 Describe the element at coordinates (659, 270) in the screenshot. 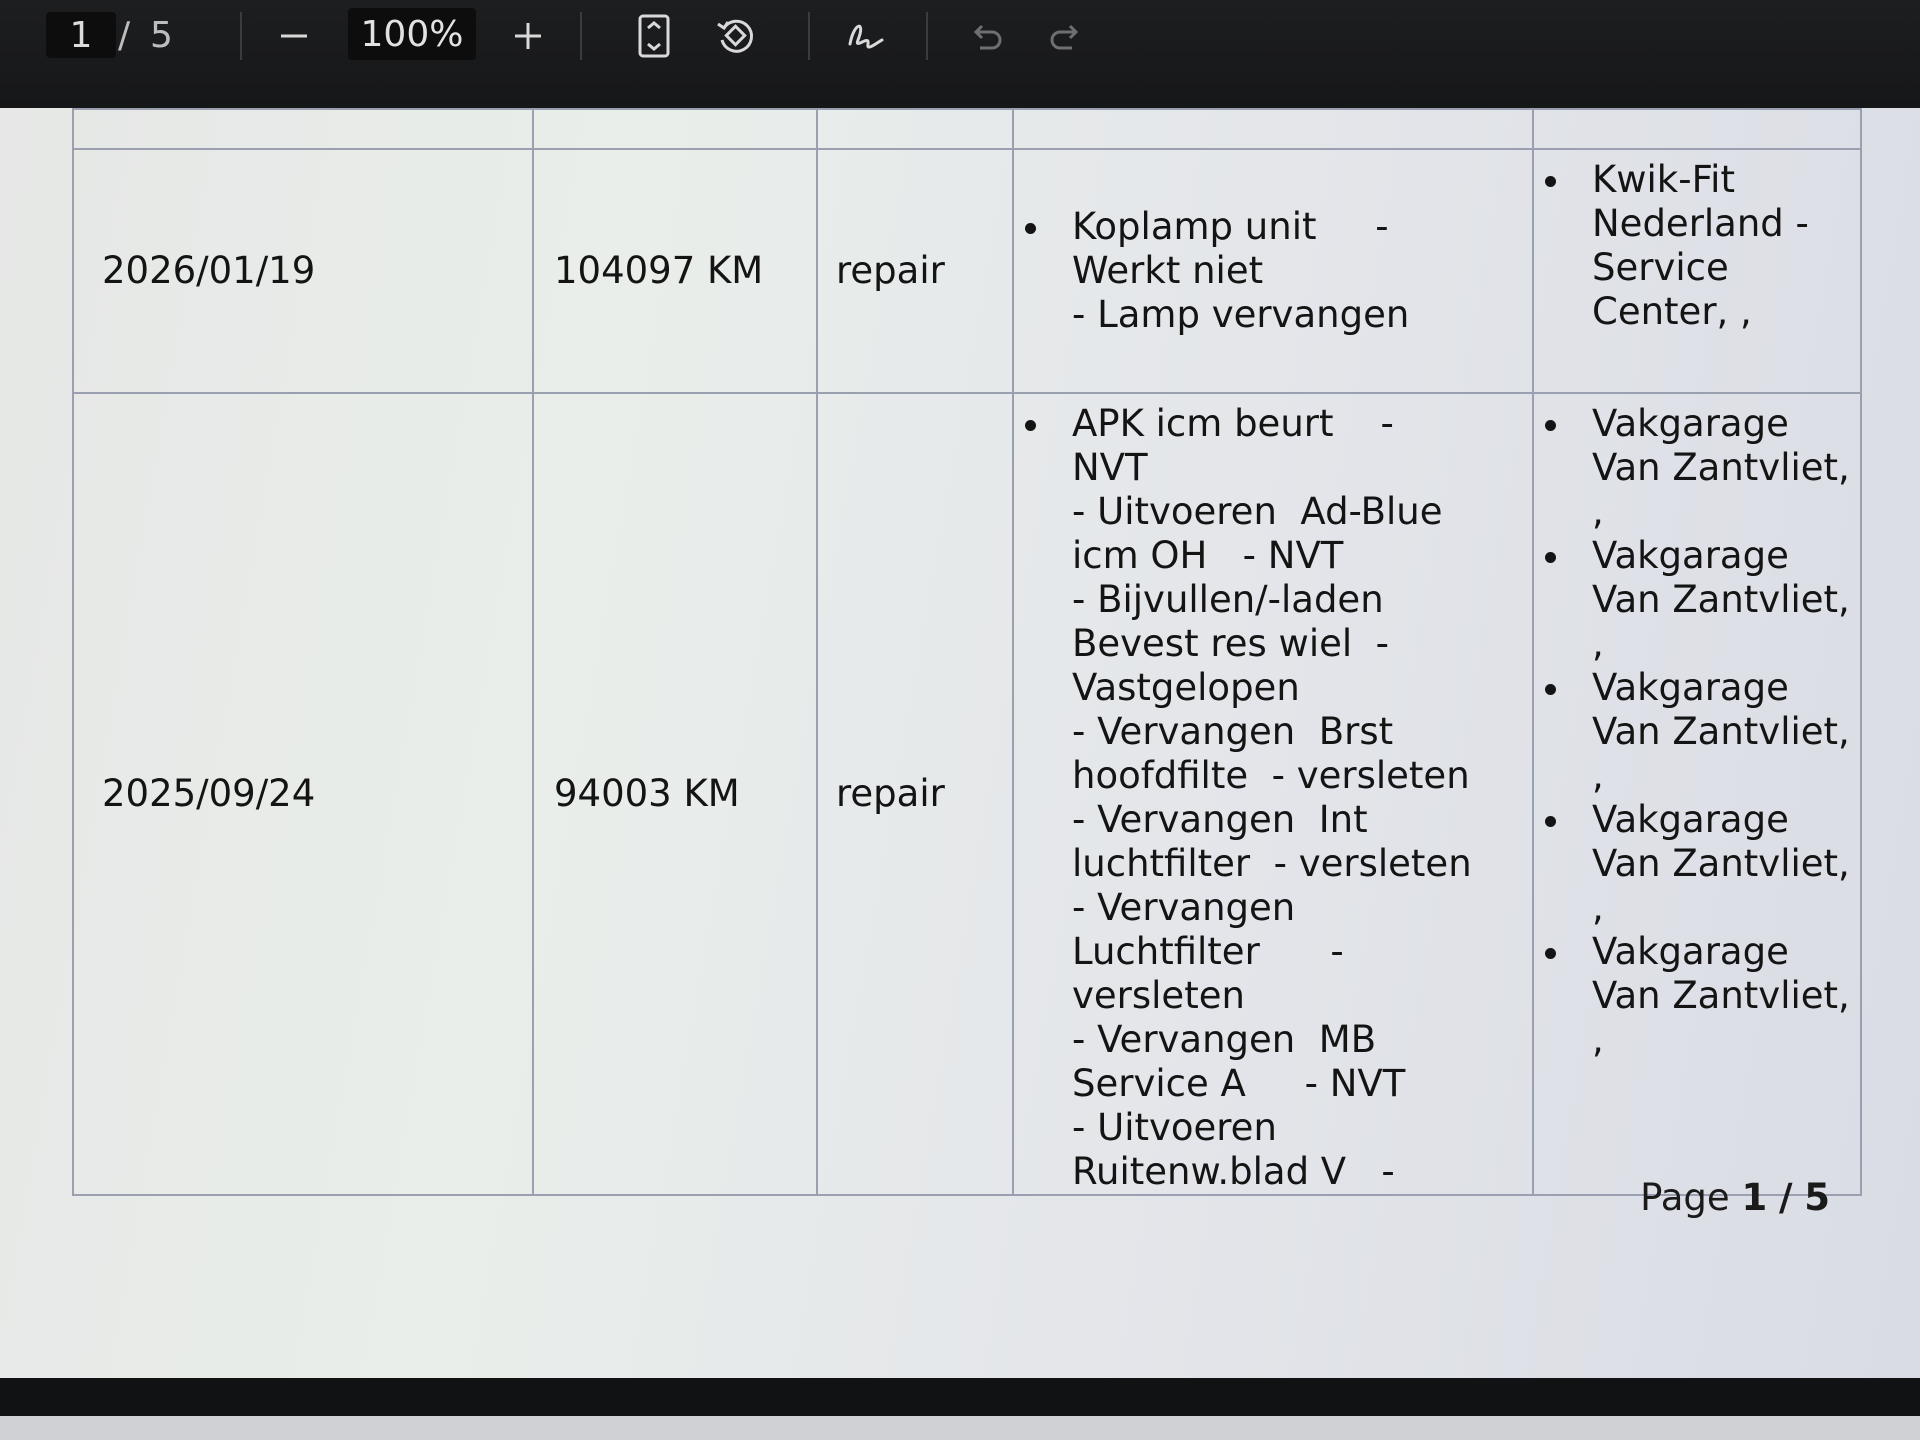

I see `mileage-value: 104097 KM` at that location.